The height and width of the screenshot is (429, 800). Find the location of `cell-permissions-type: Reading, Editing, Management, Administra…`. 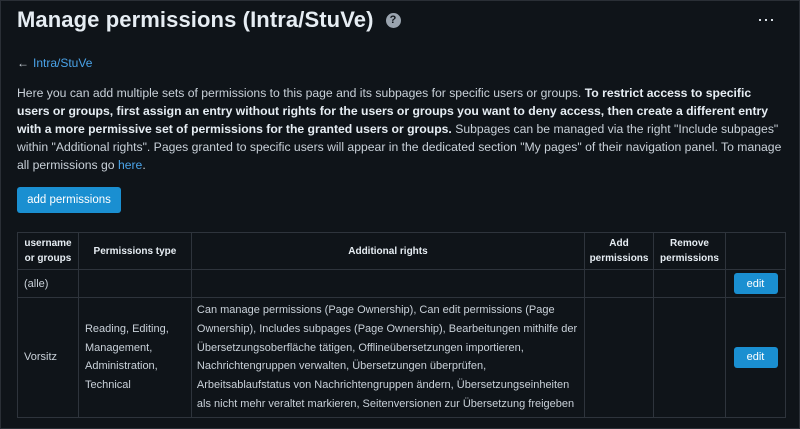

cell-permissions-type: Reading, Editing, Management, Administra… is located at coordinates (134, 357).